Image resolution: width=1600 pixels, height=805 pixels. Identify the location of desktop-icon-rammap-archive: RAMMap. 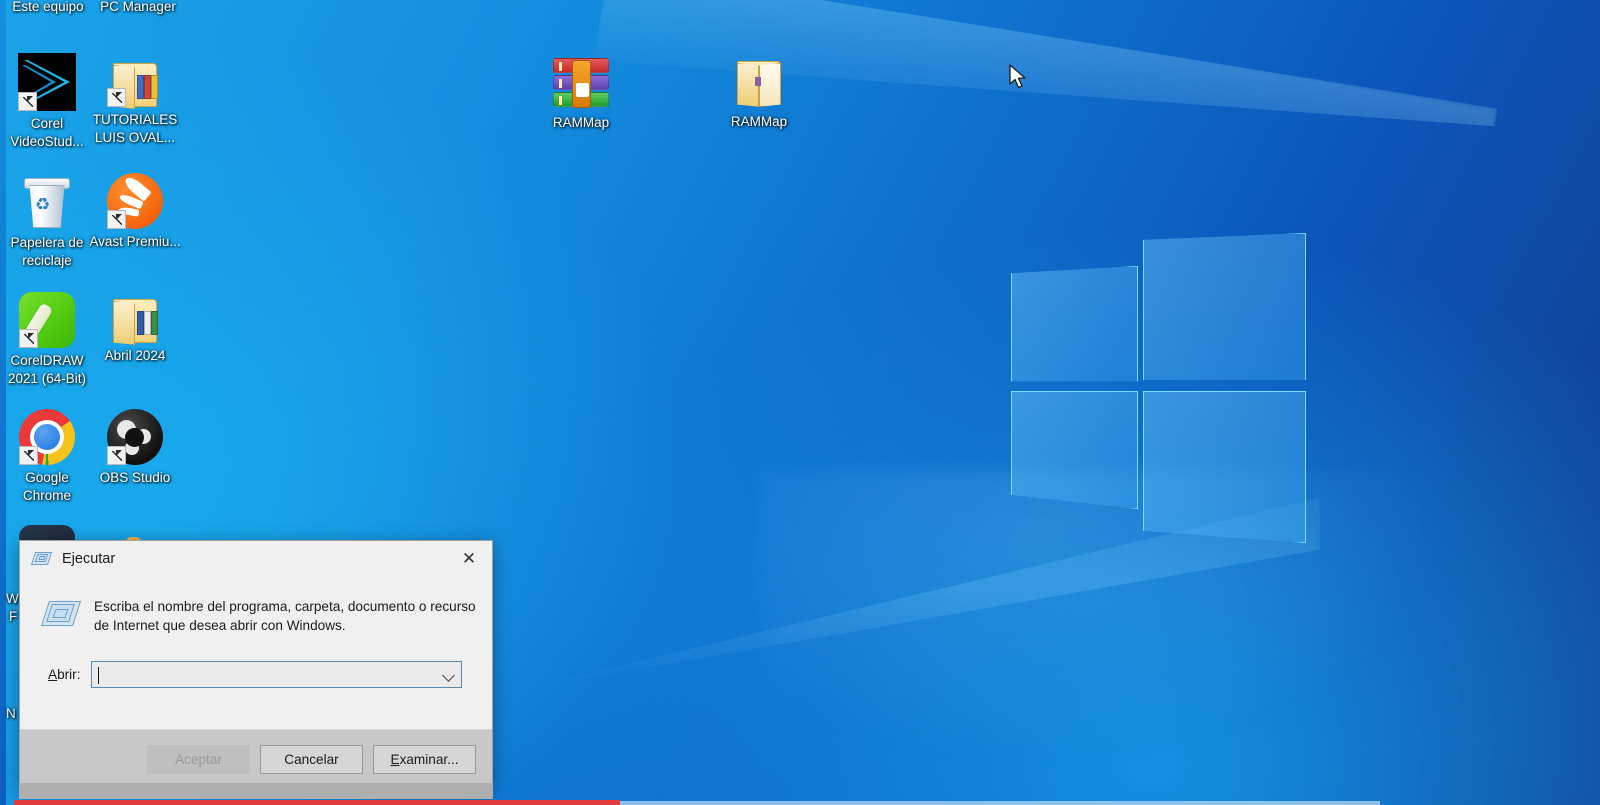
(581, 92).